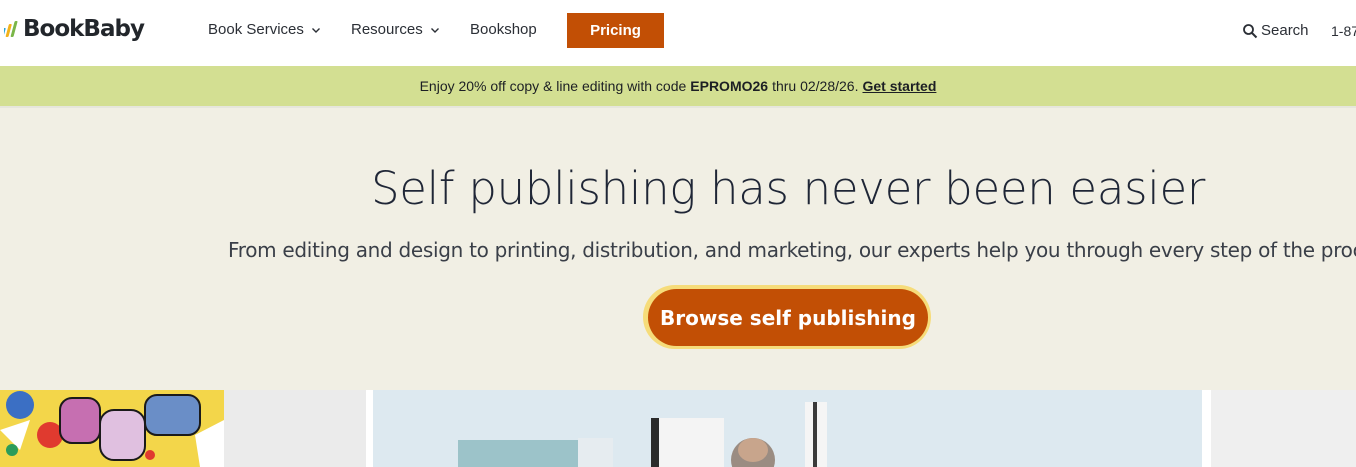 This screenshot has height=467, width=1356. I want to click on author-books-photo, so click(787, 428).